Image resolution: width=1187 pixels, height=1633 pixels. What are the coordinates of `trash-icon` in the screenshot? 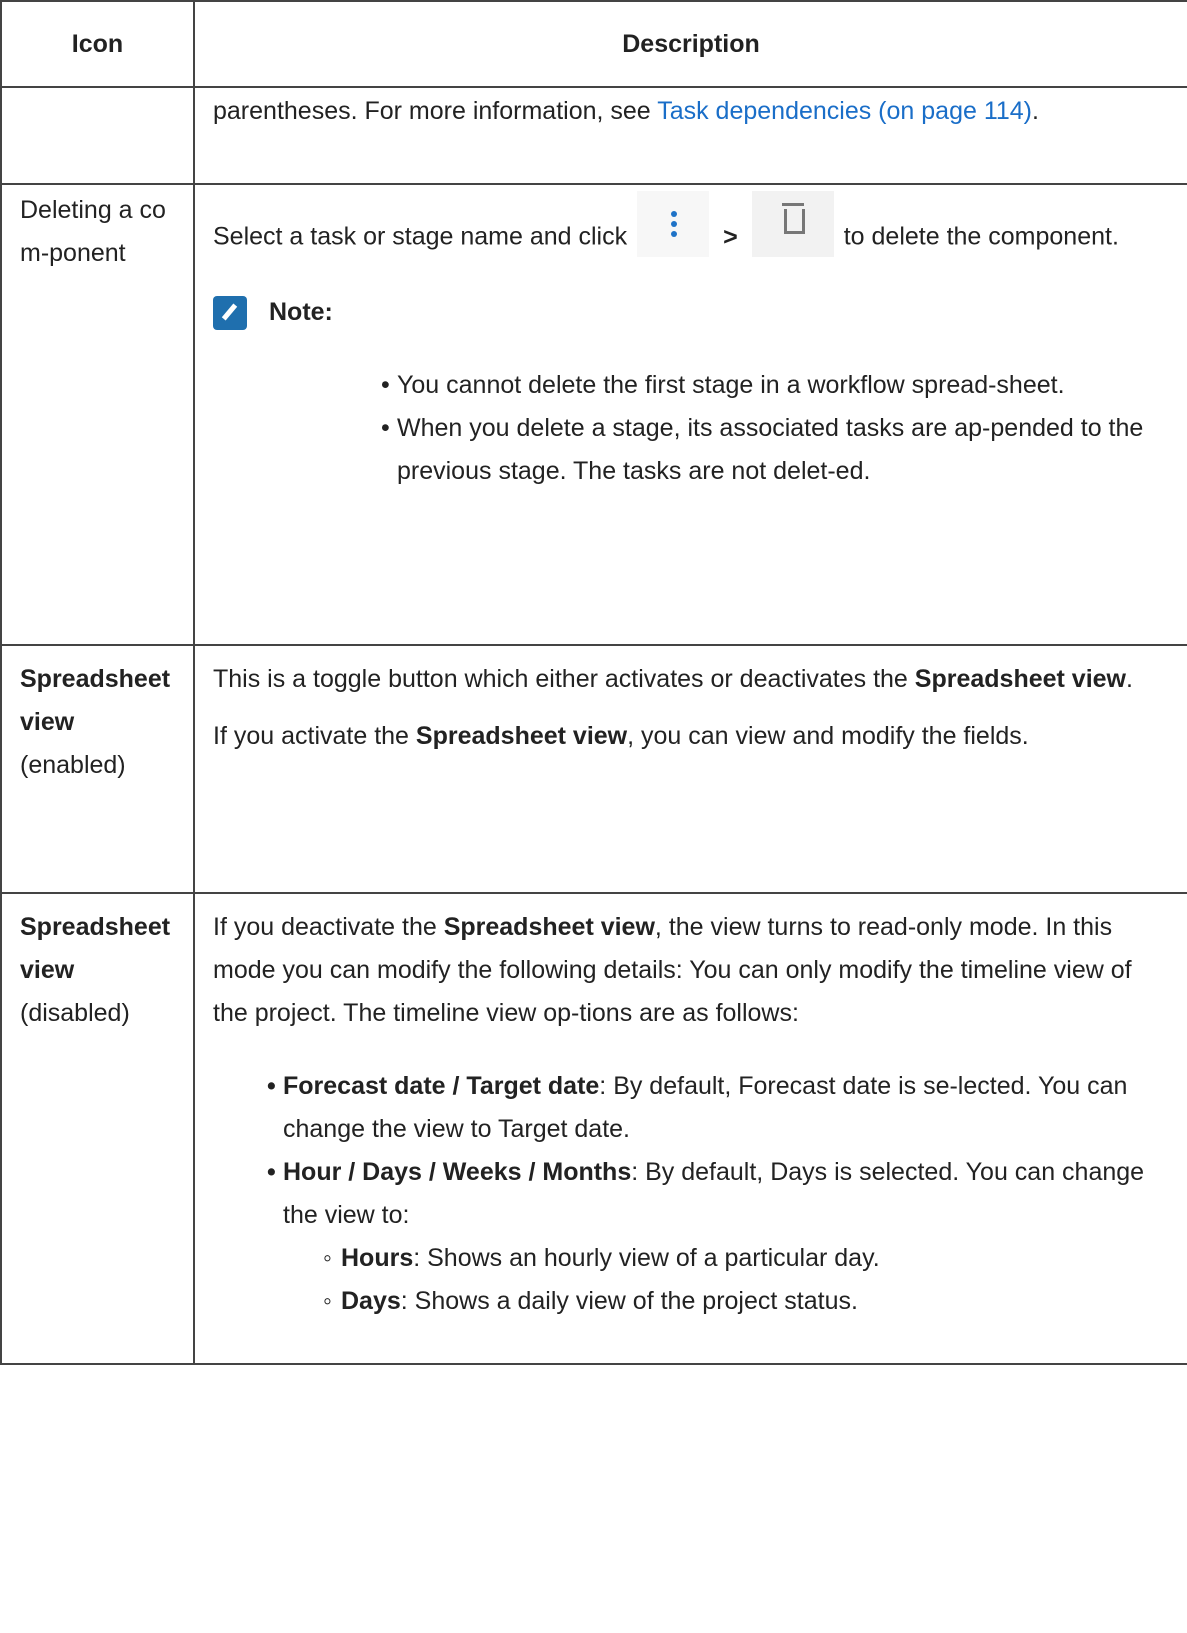 It's located at (792, 224).